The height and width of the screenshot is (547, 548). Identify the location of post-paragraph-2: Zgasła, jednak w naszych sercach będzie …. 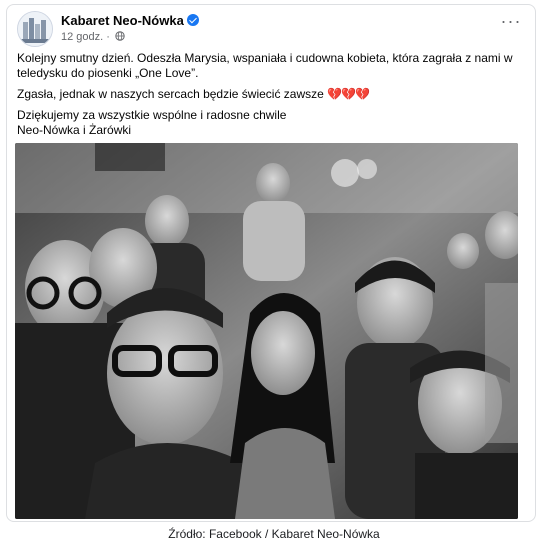
(269, 94).